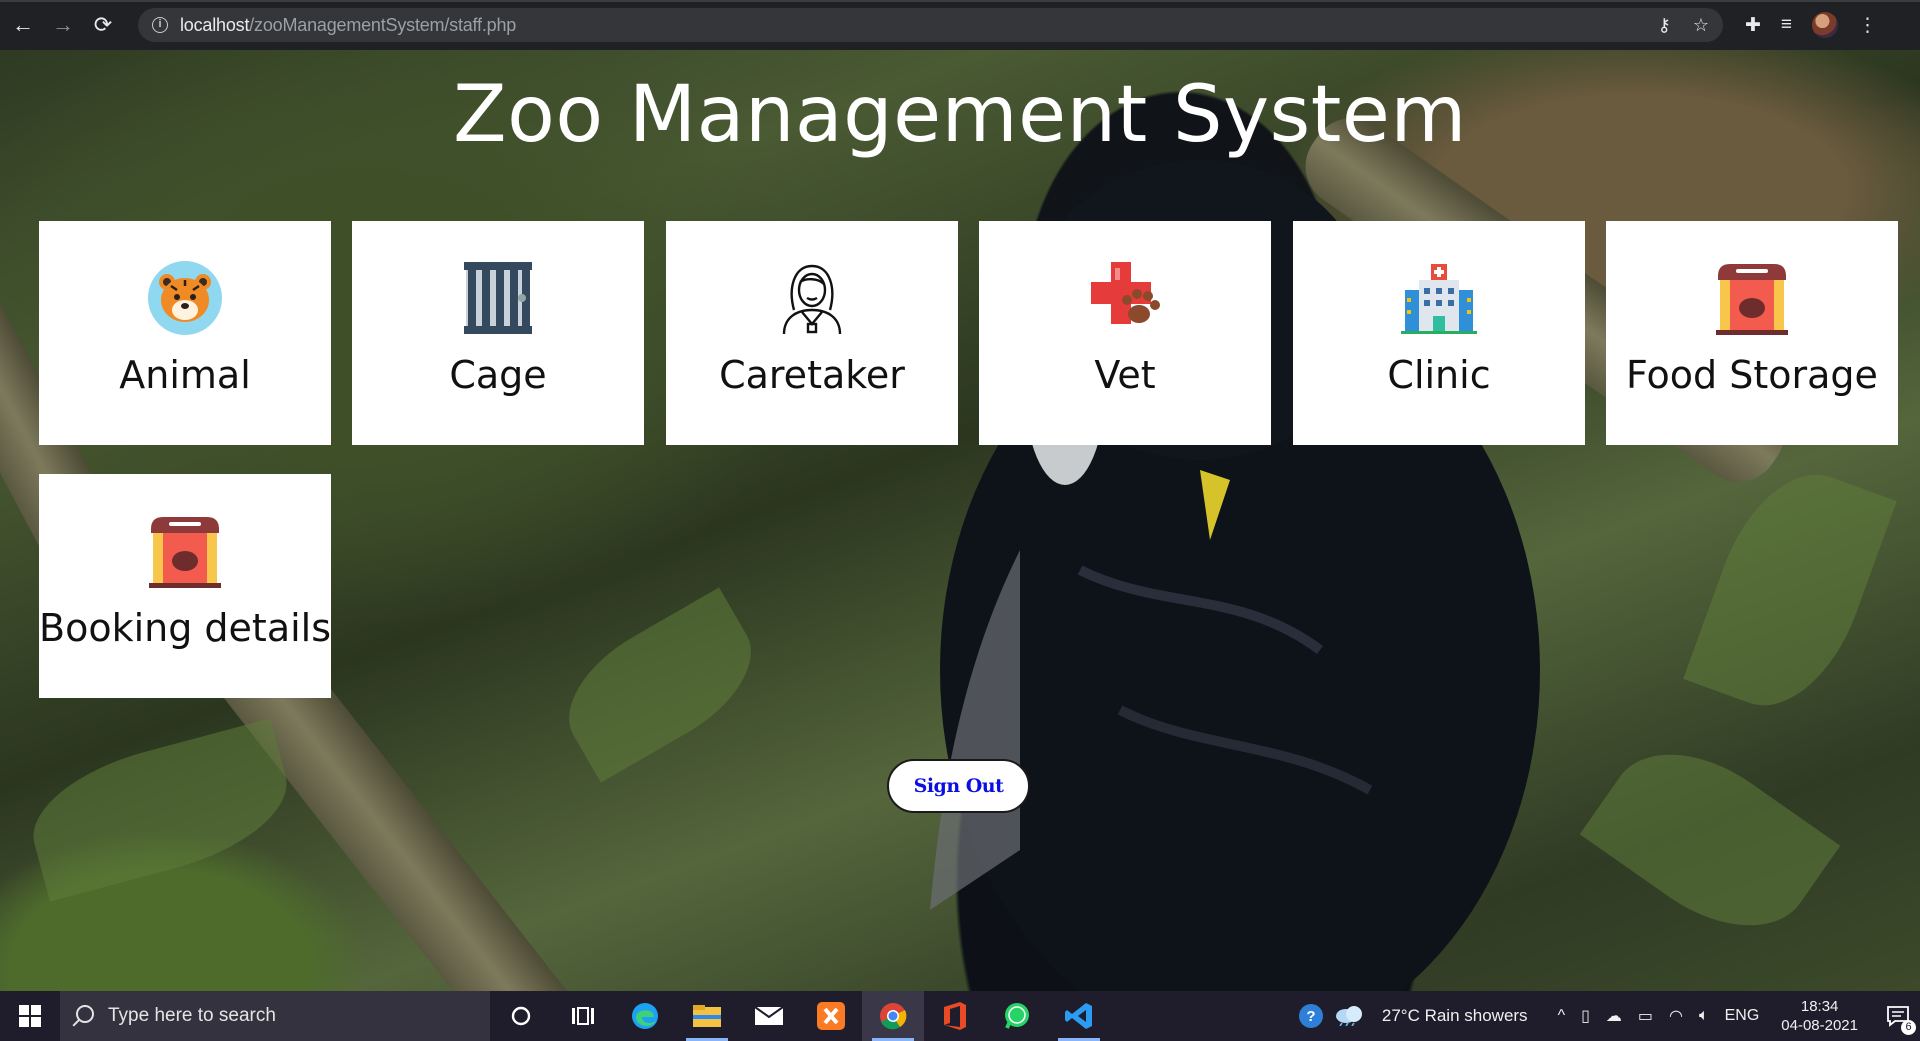  I want to click on card-clinic: Clinic, so click(1439, 333).